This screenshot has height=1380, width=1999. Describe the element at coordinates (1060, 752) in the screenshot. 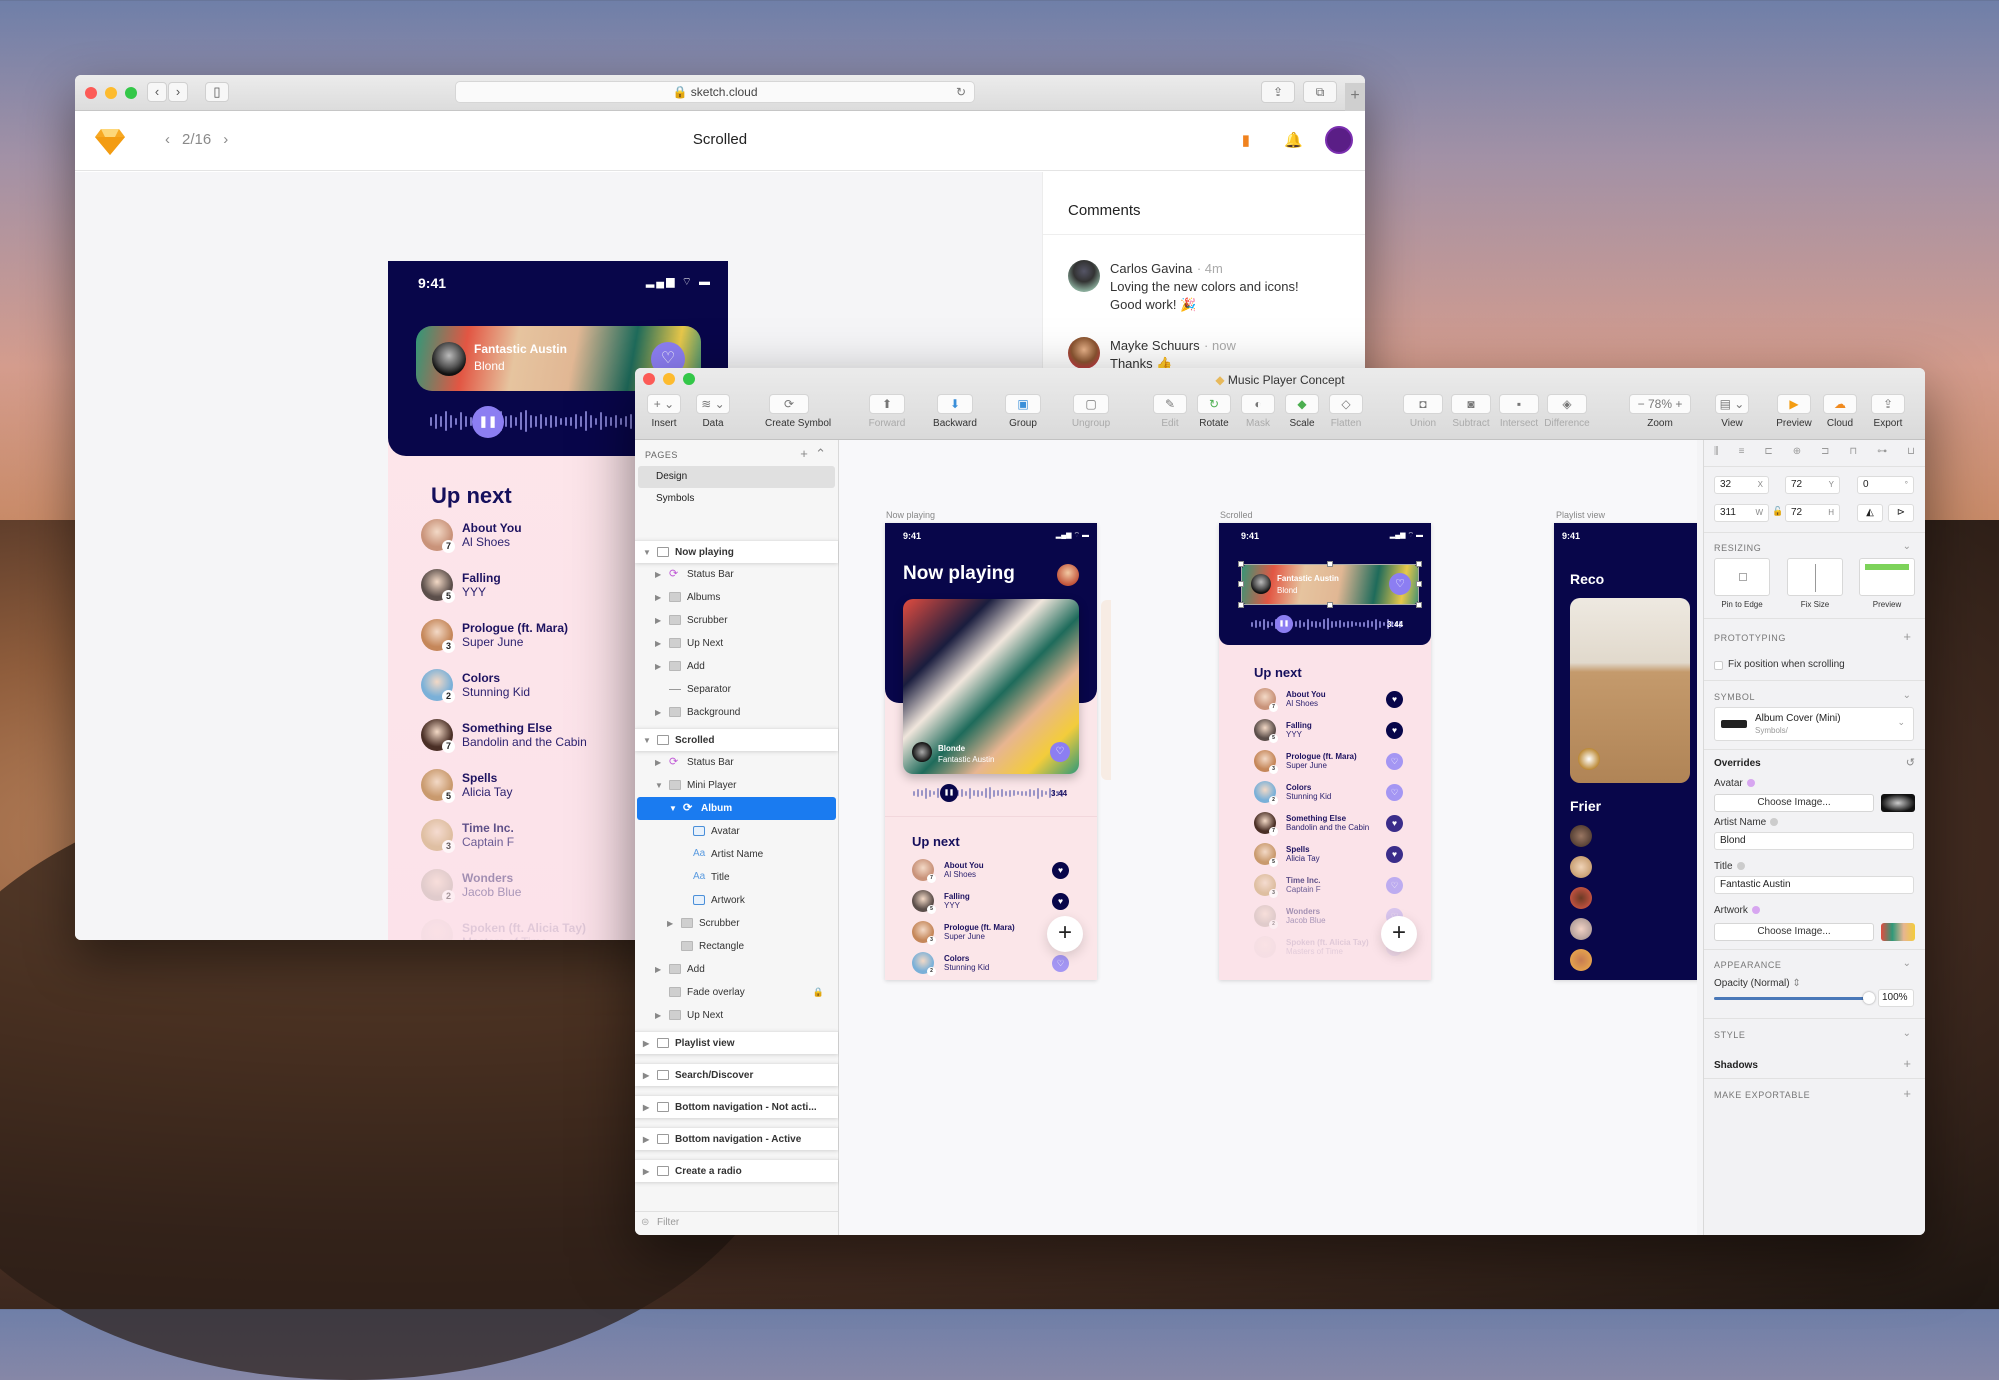

I see `album-like-button: ♡` at that location.